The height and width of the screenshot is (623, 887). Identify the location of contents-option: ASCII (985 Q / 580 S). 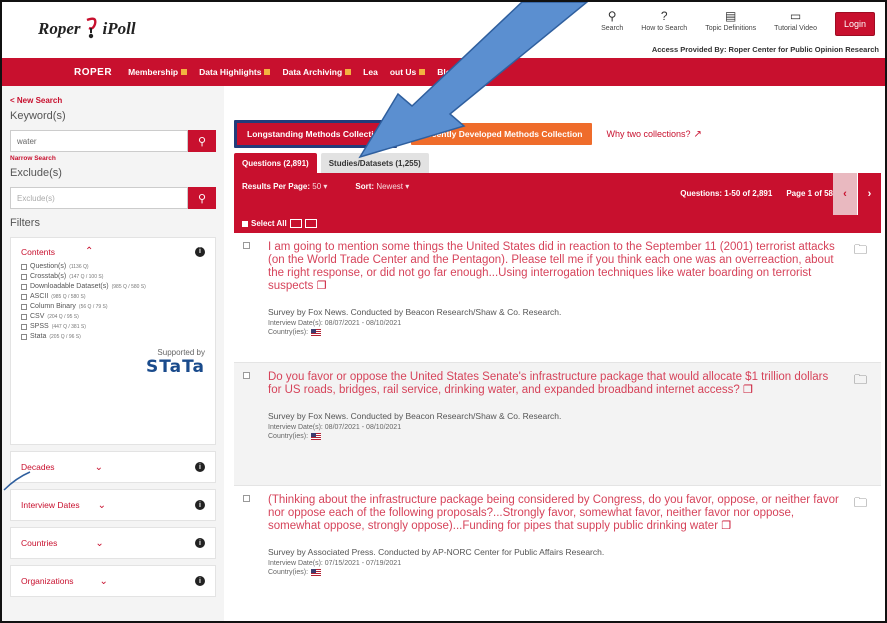
(113, 296).